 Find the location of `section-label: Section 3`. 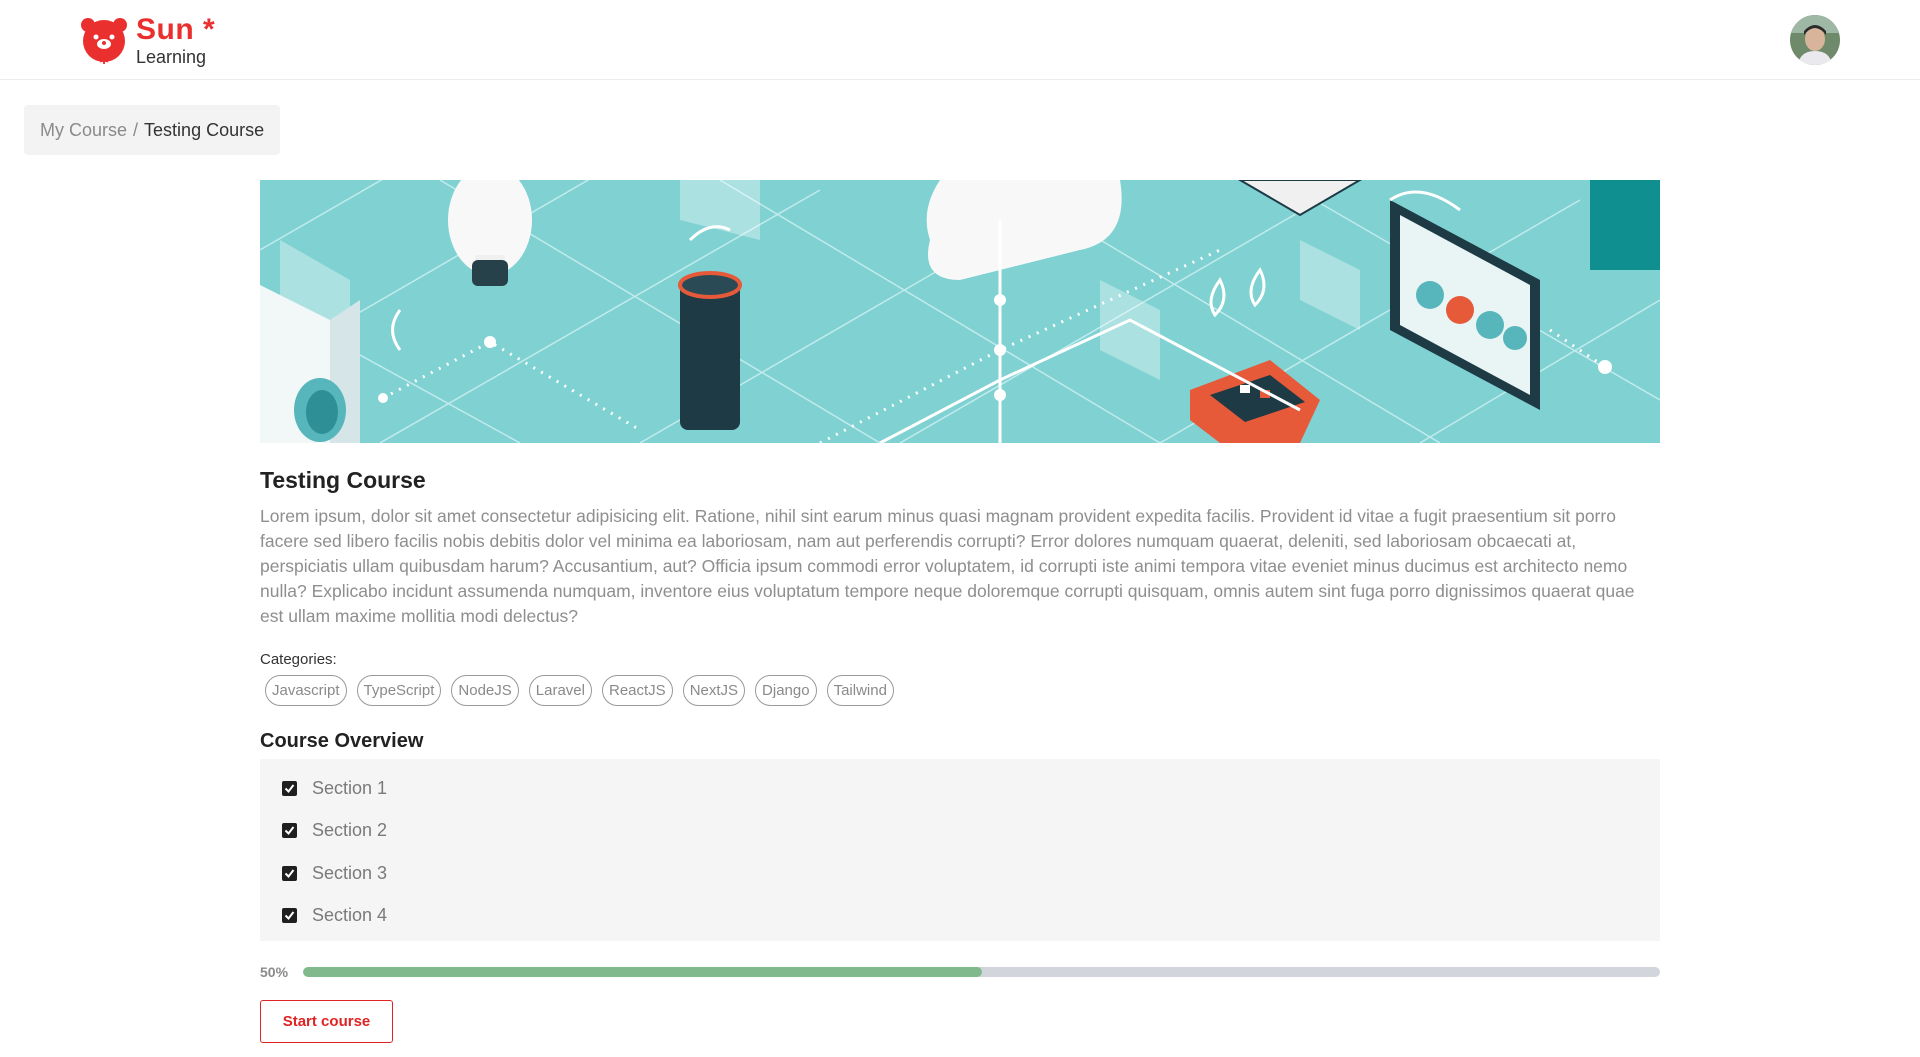

section-label: Section 3 is located at coordinates (350, 872).